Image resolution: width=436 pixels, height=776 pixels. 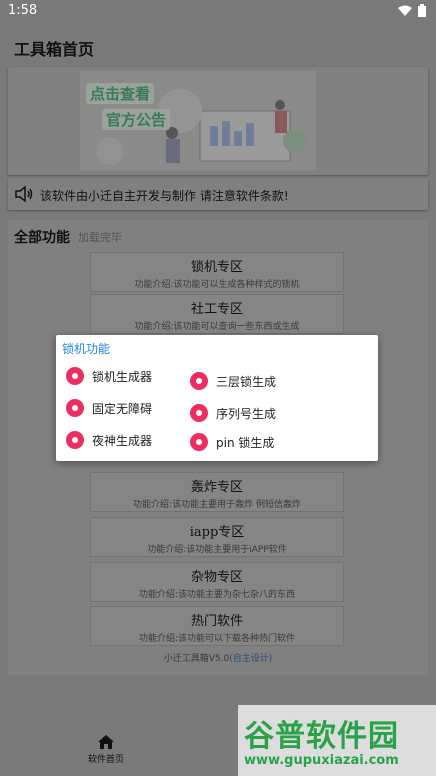 I want to click on speaker-icon, so click(x=24, y=194).